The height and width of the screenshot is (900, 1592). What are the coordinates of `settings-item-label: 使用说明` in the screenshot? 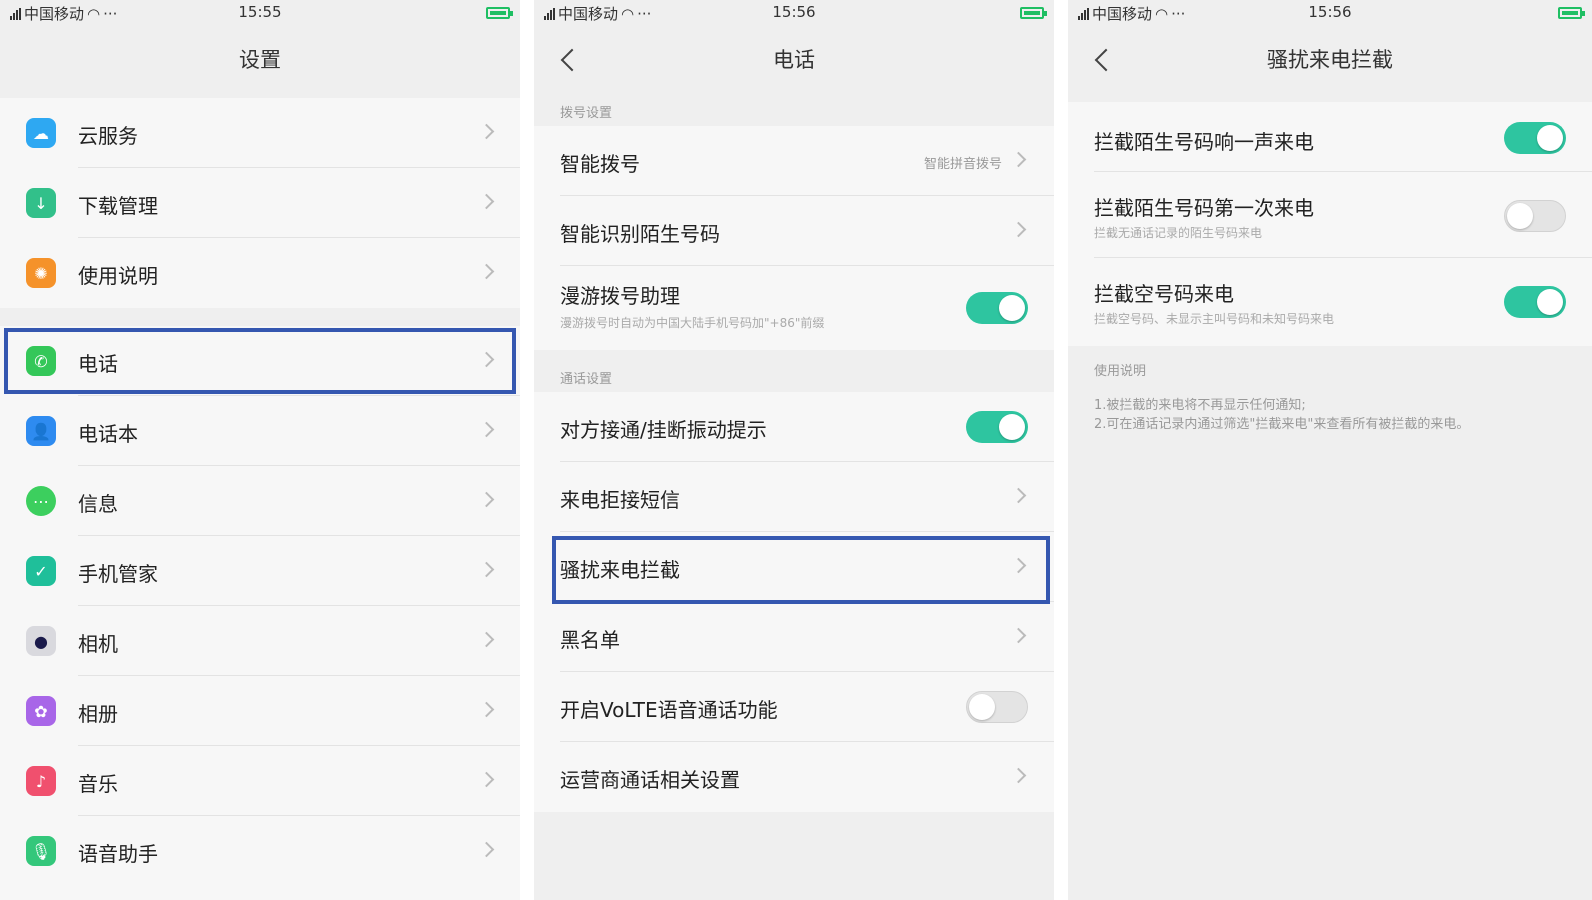 It's located at (118, 276).